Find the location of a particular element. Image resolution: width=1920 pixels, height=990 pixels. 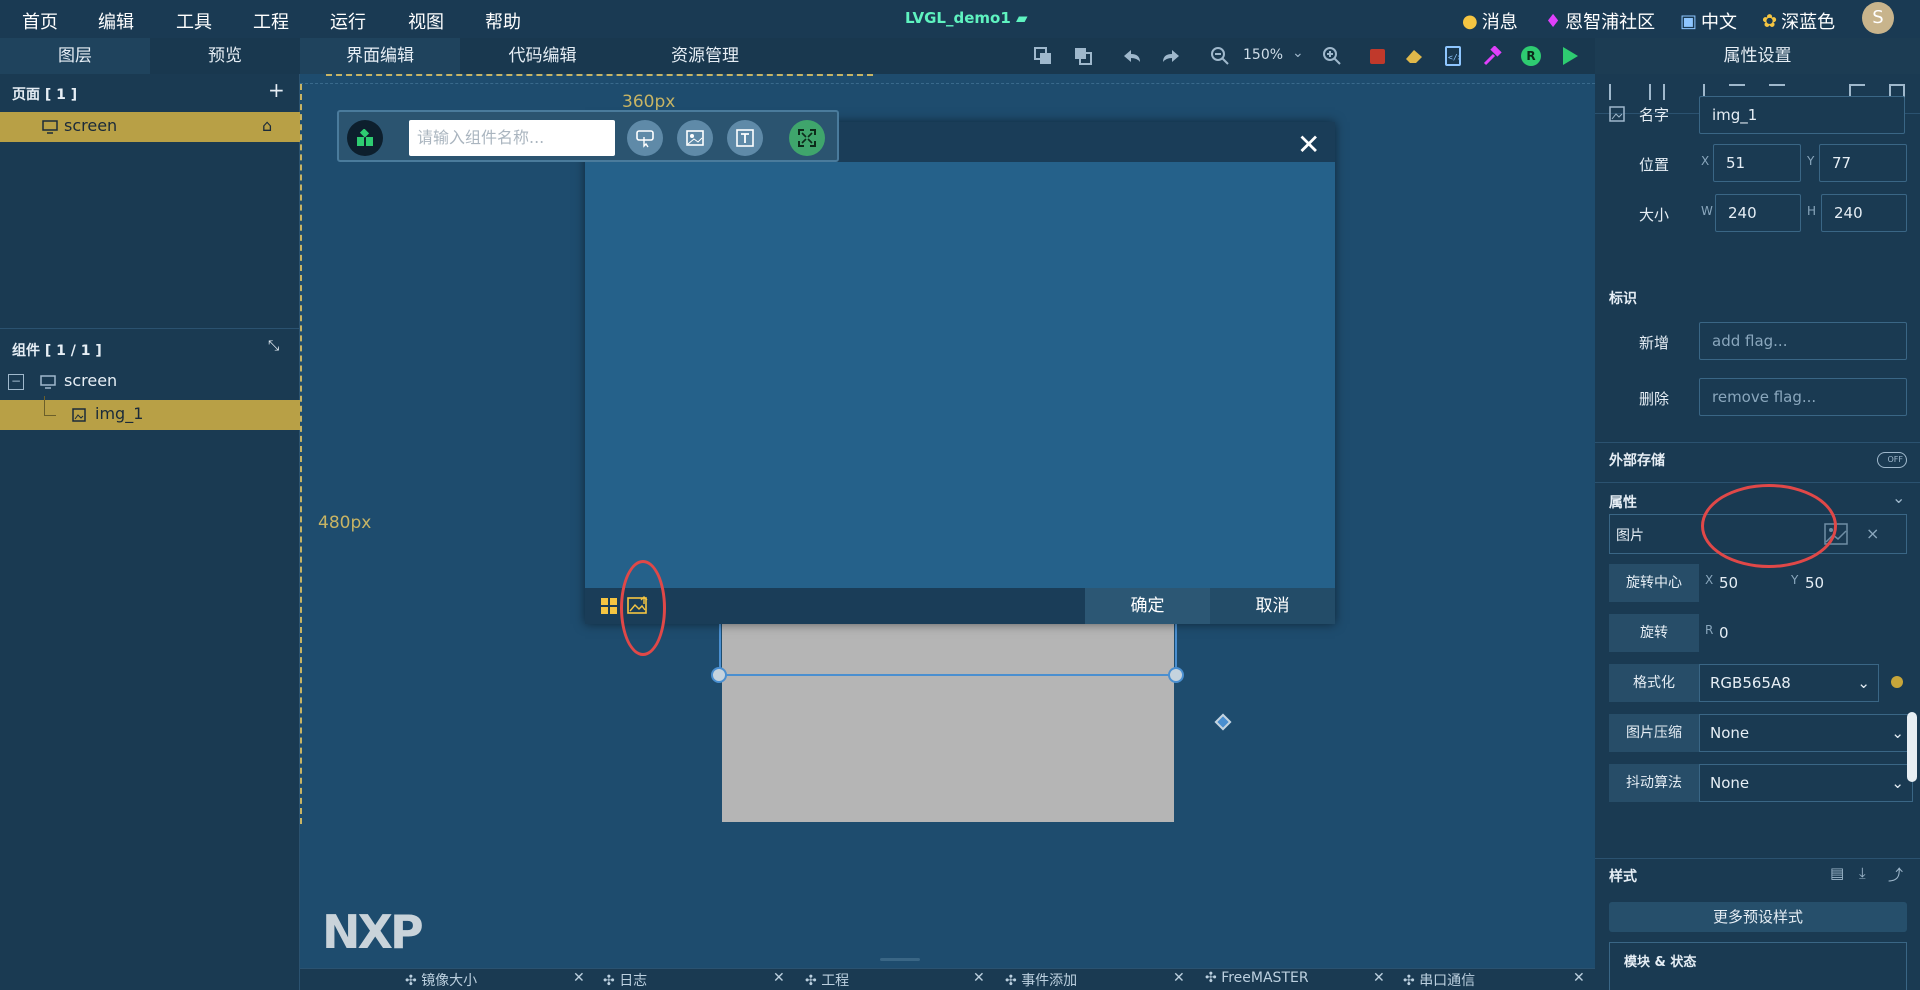

community-link: ♦ 恩智浦社区 is located at coordinates (1600, 21).